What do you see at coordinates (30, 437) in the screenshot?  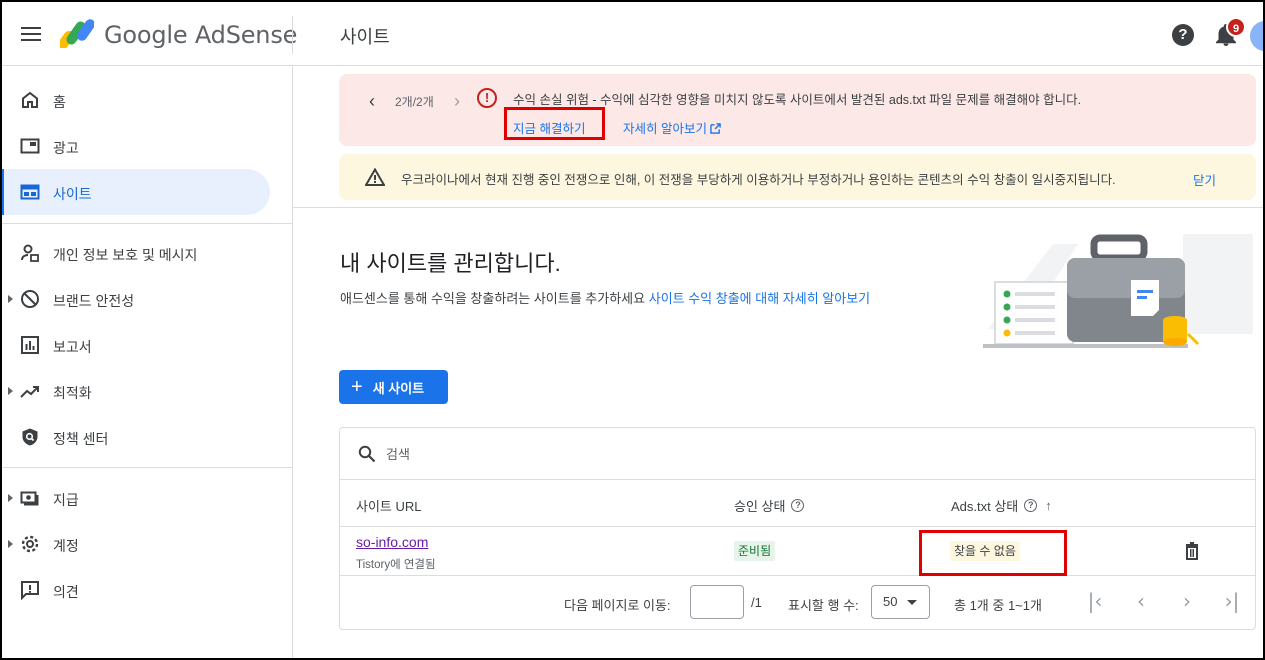 I see `policy-icon` at bounding box center [30, 437].